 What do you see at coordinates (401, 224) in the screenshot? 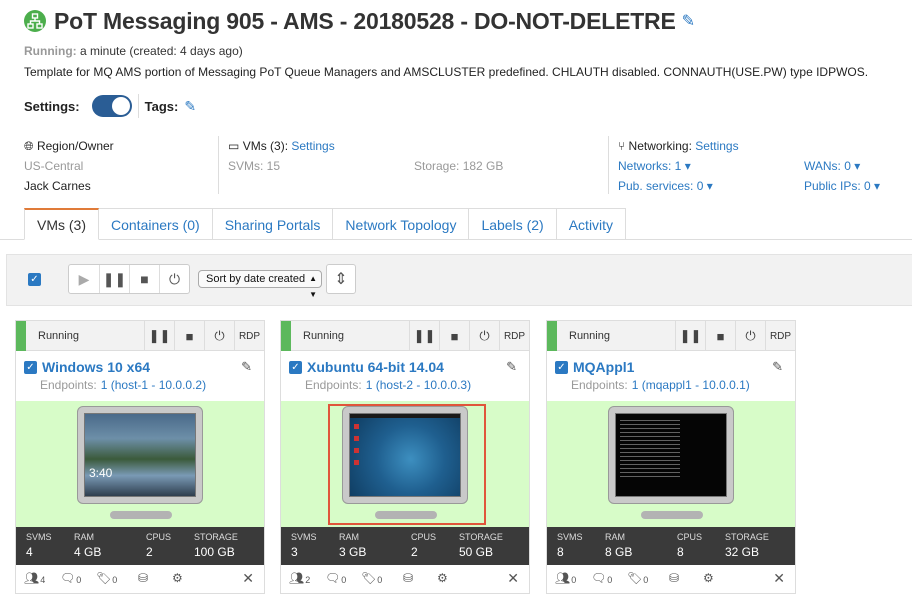
I see `tab-network-topology: Network Topology` at bounding box center [401, 224].